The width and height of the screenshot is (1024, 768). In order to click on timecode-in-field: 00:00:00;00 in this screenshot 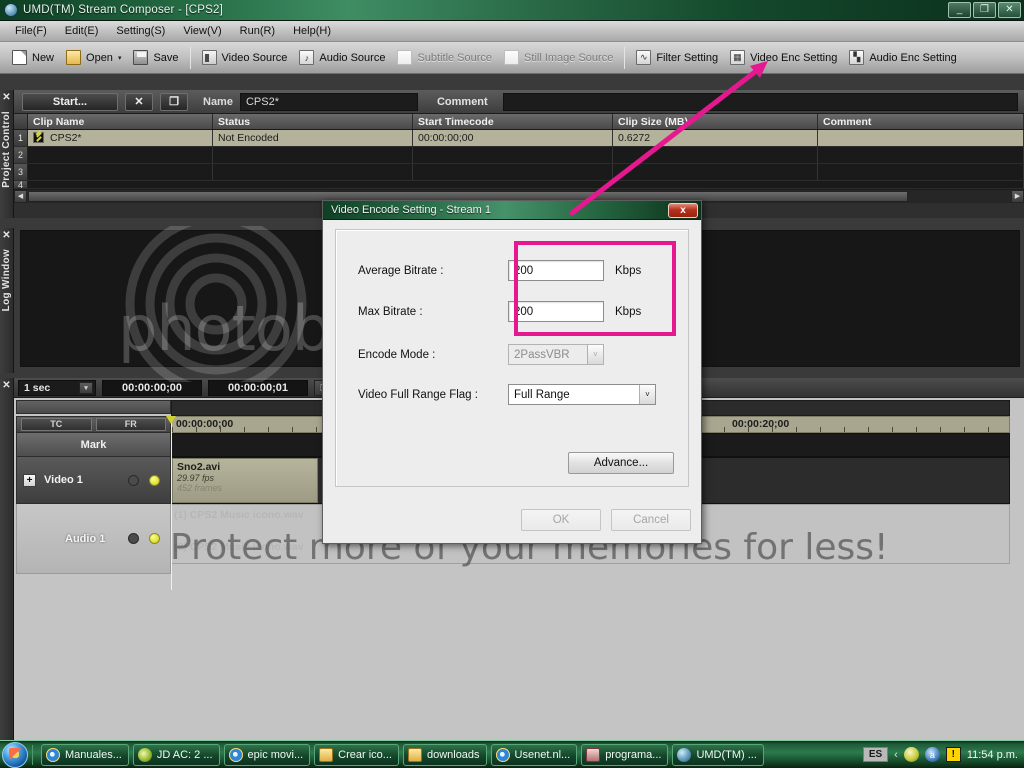, I will do `click(152, 387)`.